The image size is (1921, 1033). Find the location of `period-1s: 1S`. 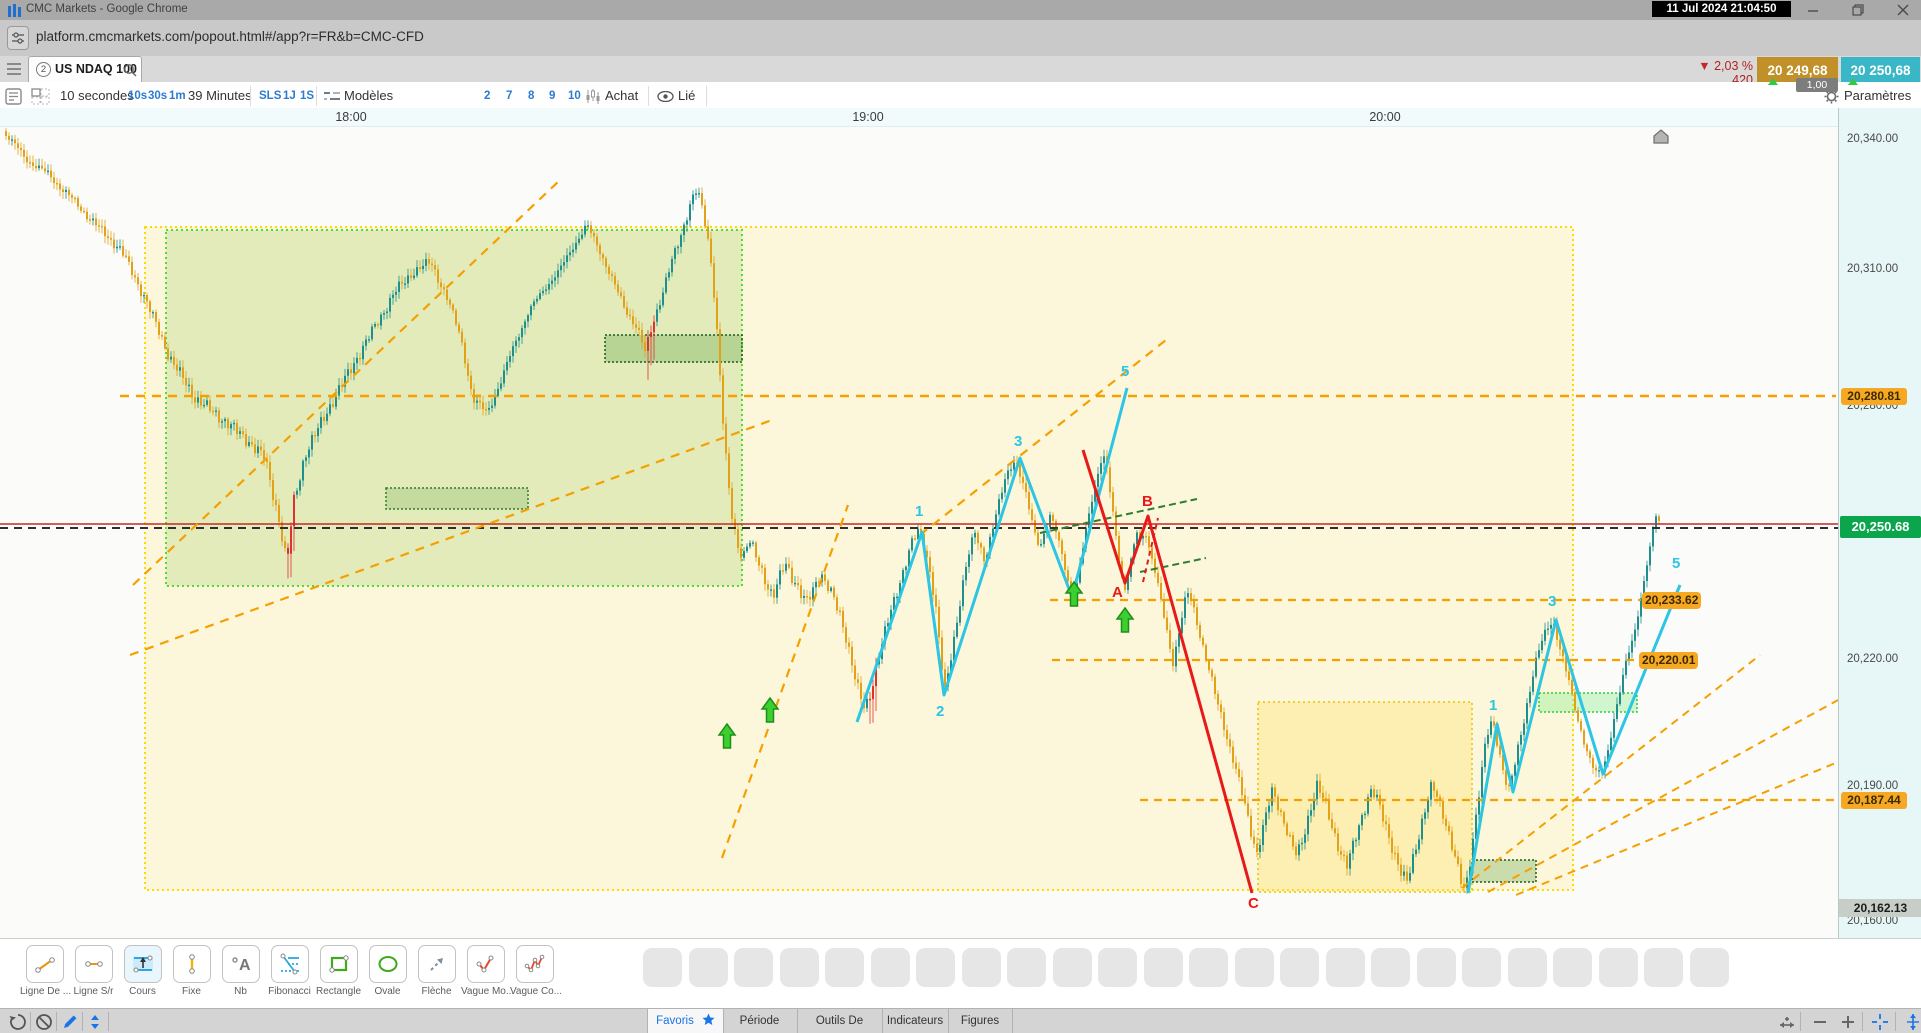

period-1s: 1S is located at coordinates (307, 96).